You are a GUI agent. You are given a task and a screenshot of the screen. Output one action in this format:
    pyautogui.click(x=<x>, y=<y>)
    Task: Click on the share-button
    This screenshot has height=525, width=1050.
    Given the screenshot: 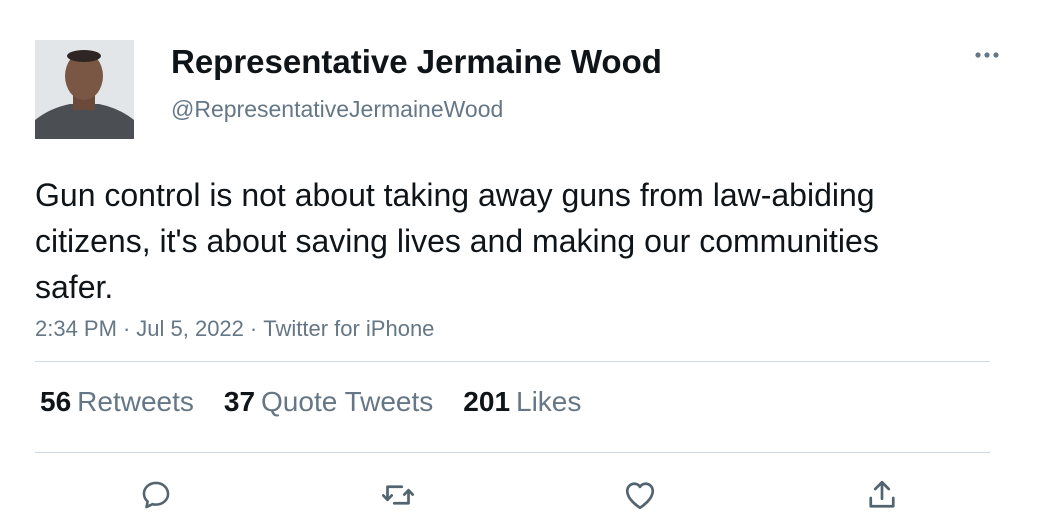 What is the action you would take?
    pyautogui.click(x=882, y=495)
    